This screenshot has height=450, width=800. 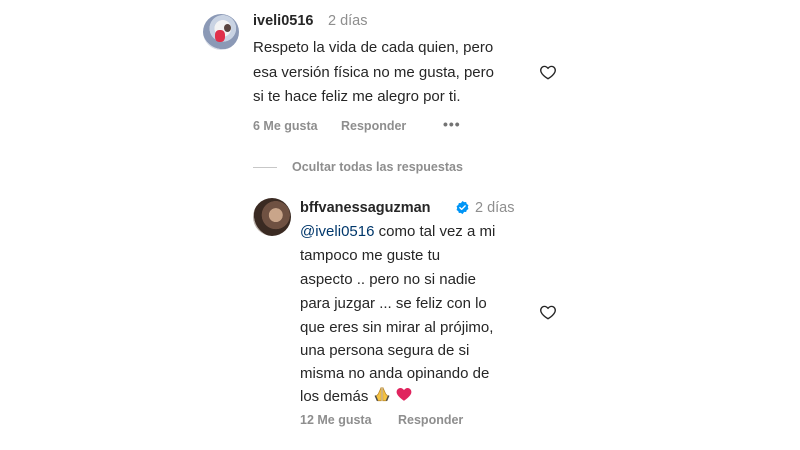 I want to click on reply-text-fragment: como tal vez a mi, so click(x=435, y=231).